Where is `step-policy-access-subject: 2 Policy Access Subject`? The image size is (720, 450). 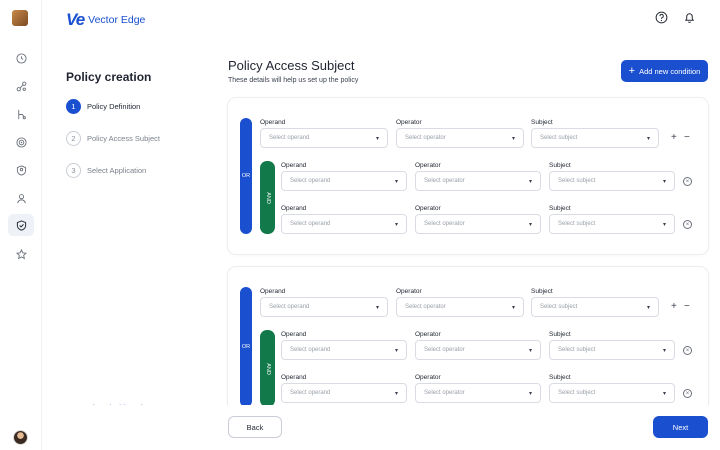 step-policy-access-subject: 2 Policy Access Subject is located at coordinates (113, 138).